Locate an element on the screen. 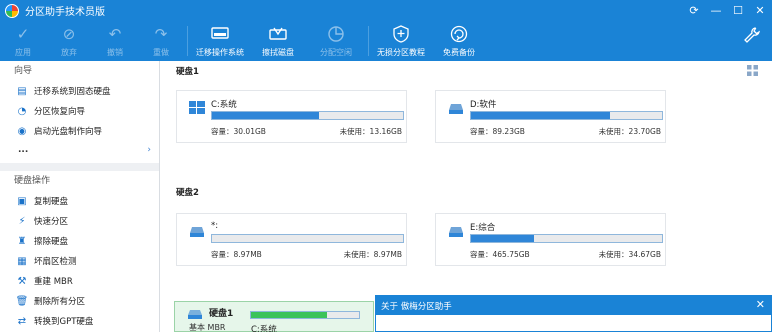  sidebar-item-rebuild-mbr: ⚒ 重建 MBR is located at coordinates (79, 281).